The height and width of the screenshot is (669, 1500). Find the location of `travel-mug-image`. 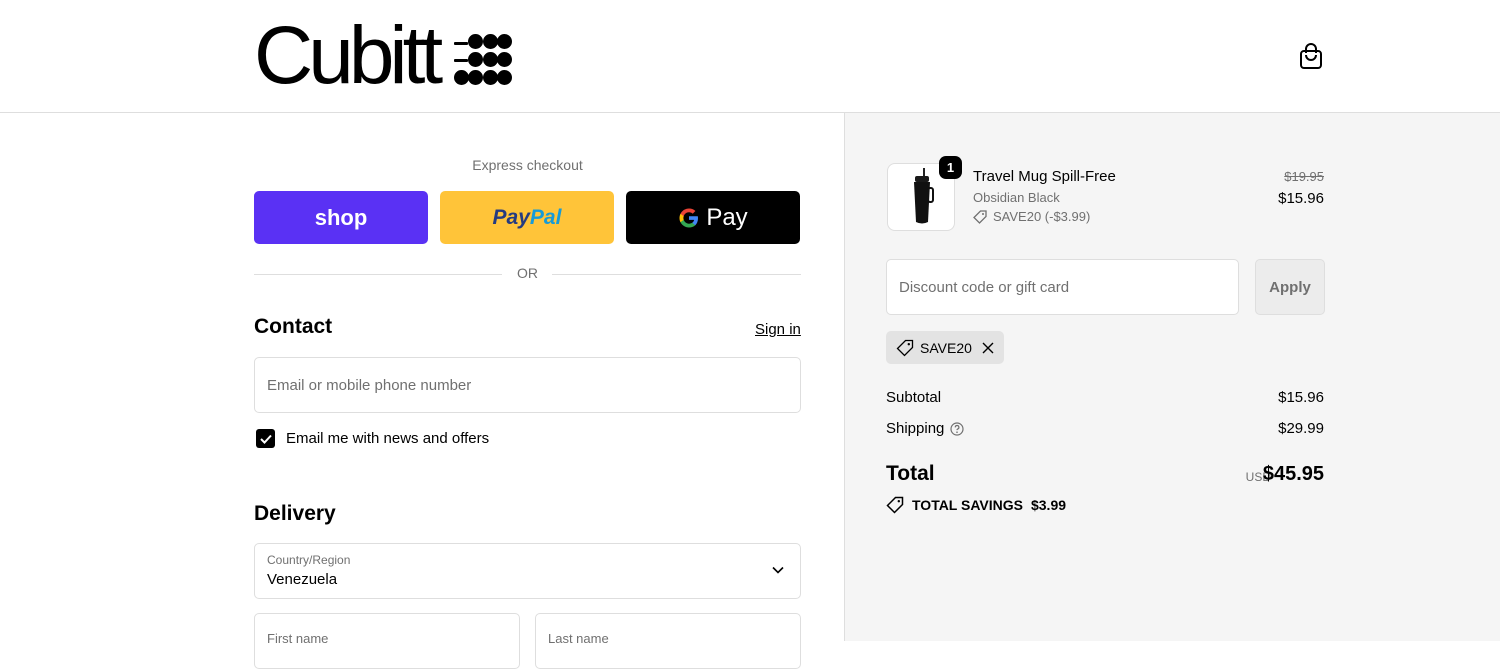

travel-mug-image is located at coordinates (924, 196).